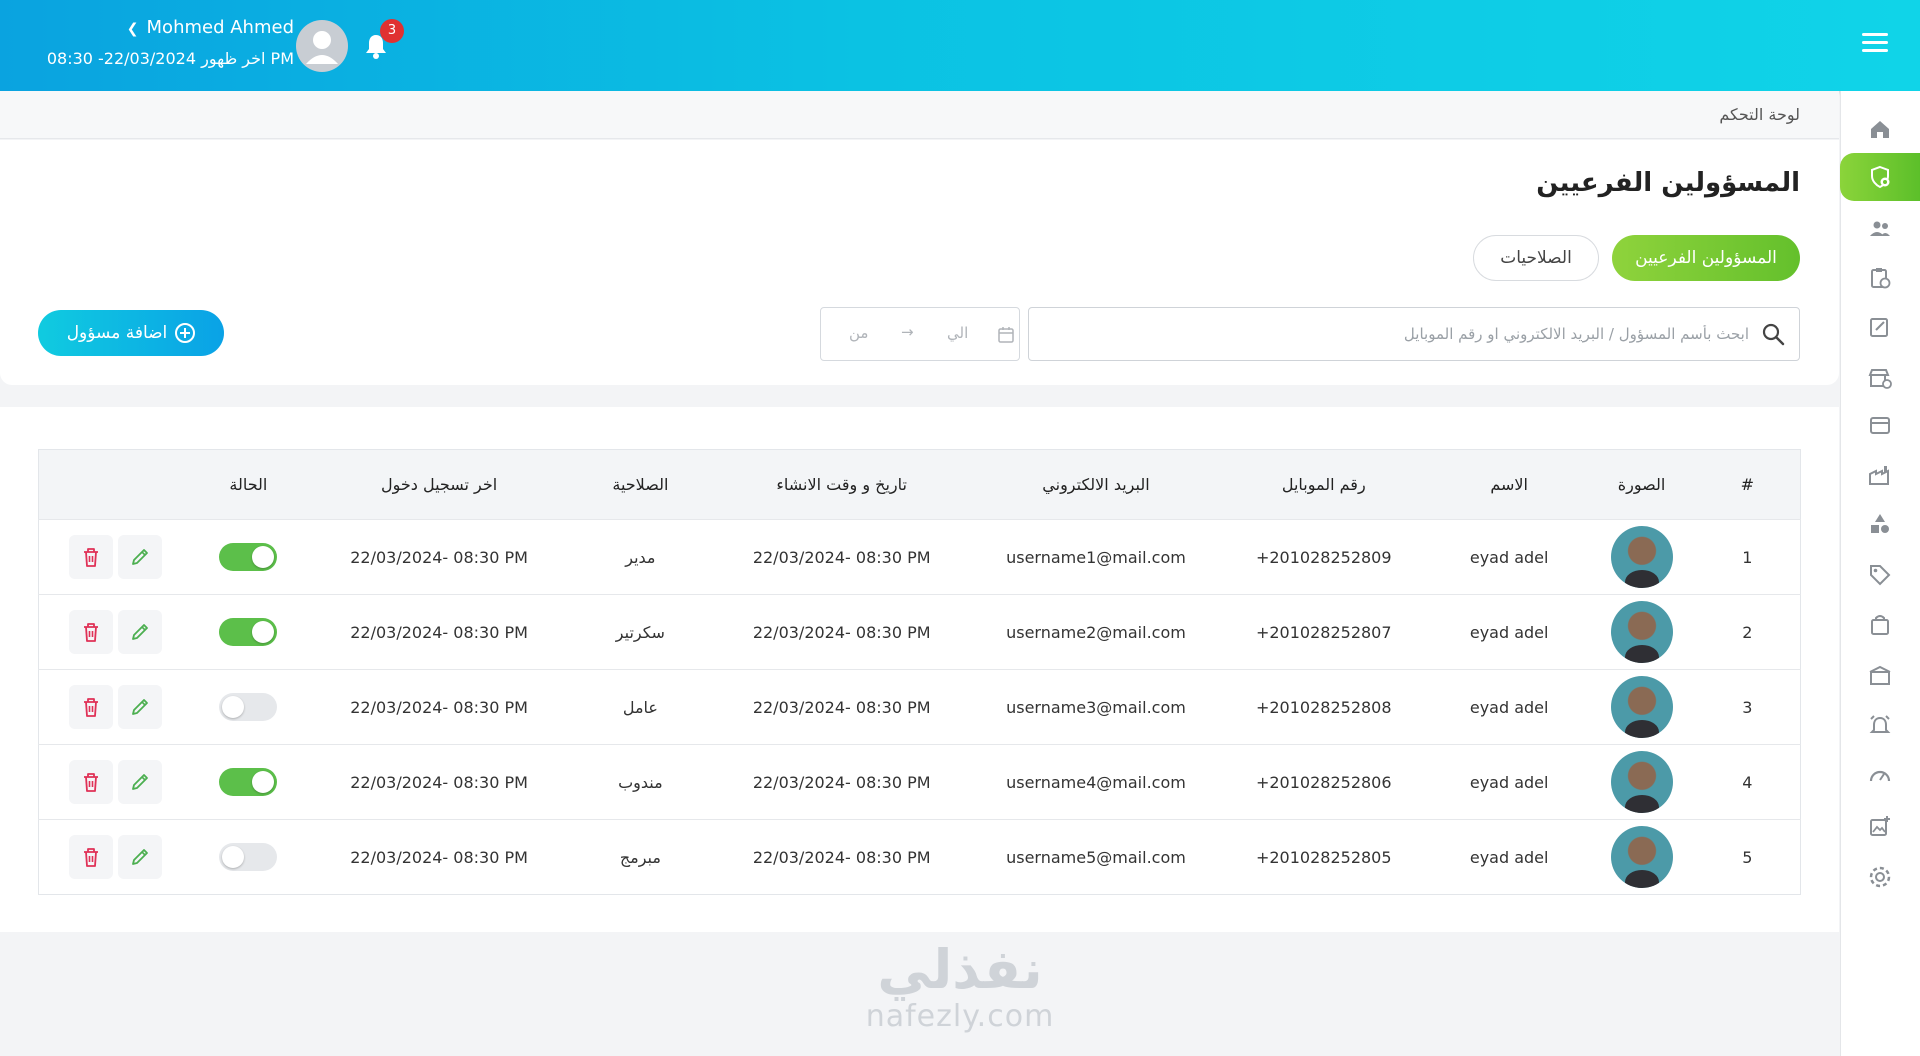  What do you see at coordinates (858, 333) in the screenshot?
I see `date-from: من` at bounding box center [858, 333].